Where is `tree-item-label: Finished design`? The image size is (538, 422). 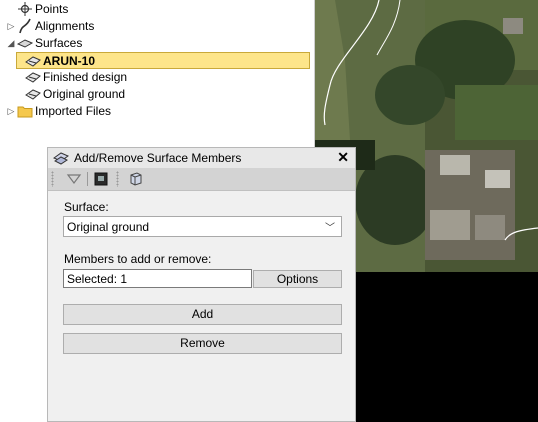
tree-item-label: Finished design is located at coordinates (85, 77).